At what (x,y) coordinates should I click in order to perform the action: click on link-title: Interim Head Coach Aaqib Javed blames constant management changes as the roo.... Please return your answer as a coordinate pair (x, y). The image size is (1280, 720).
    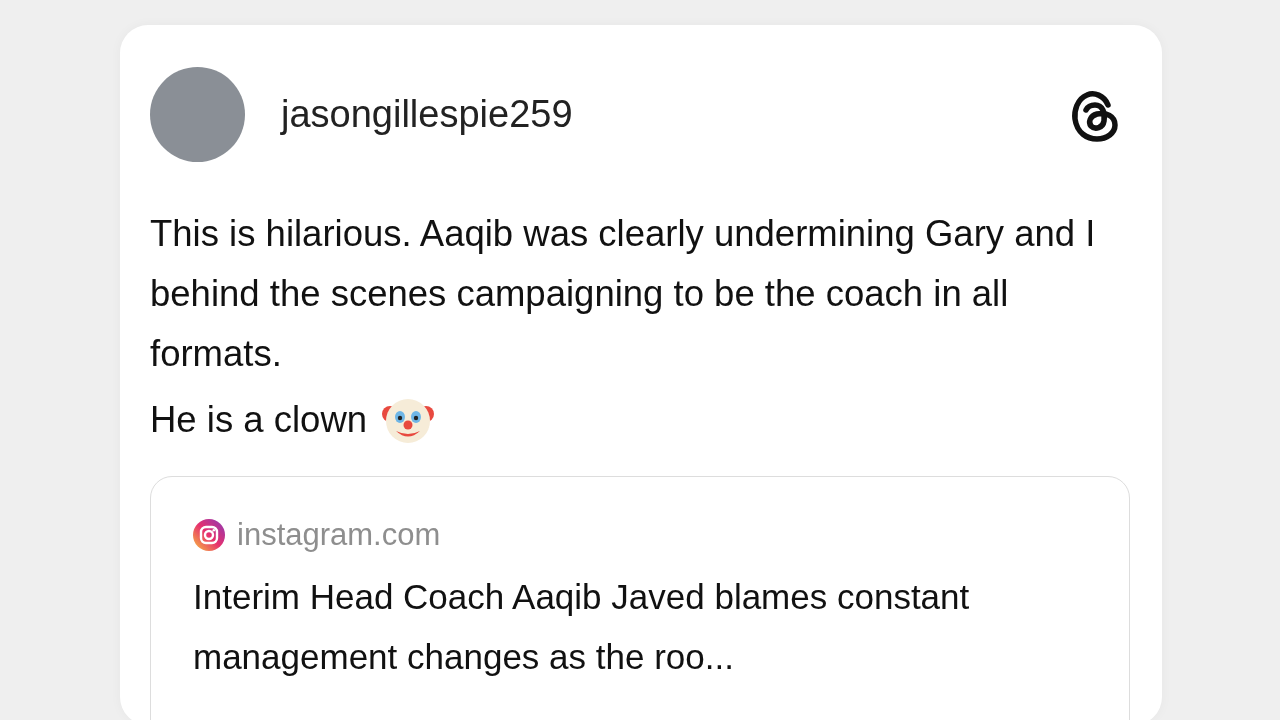
    Looking at the image, I should click on (582, 627).